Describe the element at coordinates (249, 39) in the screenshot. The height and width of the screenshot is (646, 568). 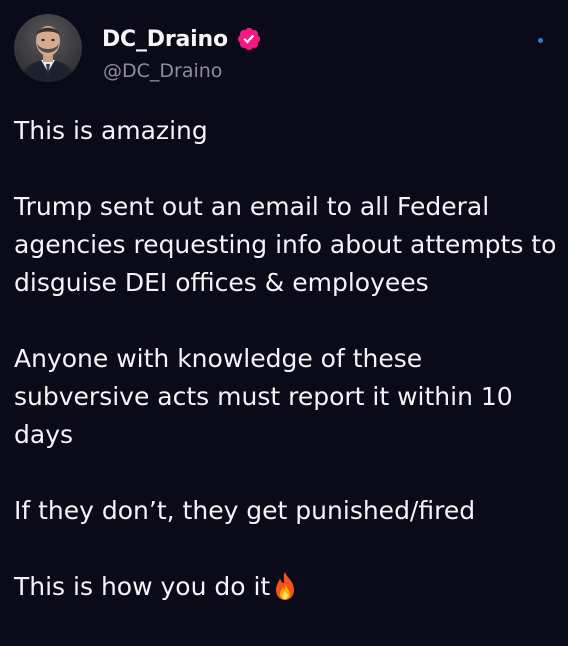
I see `verified-badge-icon` at that location.